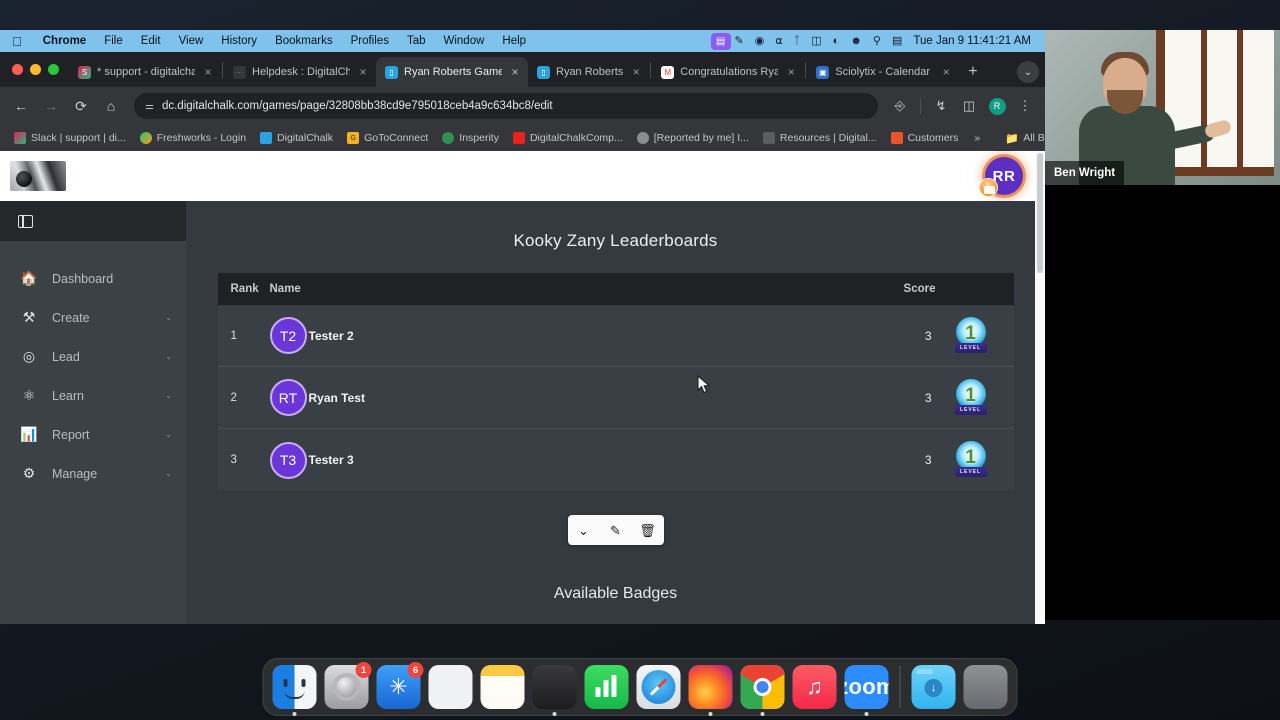  What do you see at coordinates (450, 687) in the screenshot?
I see `dock-item-launchpad` at bounding box center [450, 687].